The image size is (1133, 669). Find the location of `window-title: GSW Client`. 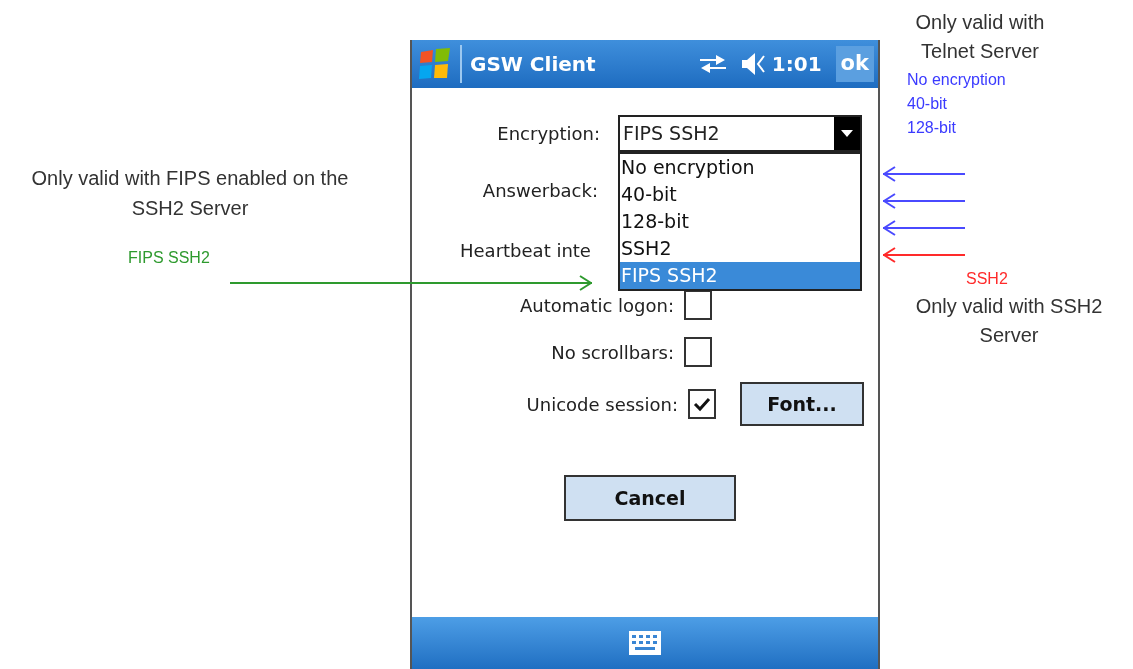

window-title: GSW Client is located at coordinates (533, 64).